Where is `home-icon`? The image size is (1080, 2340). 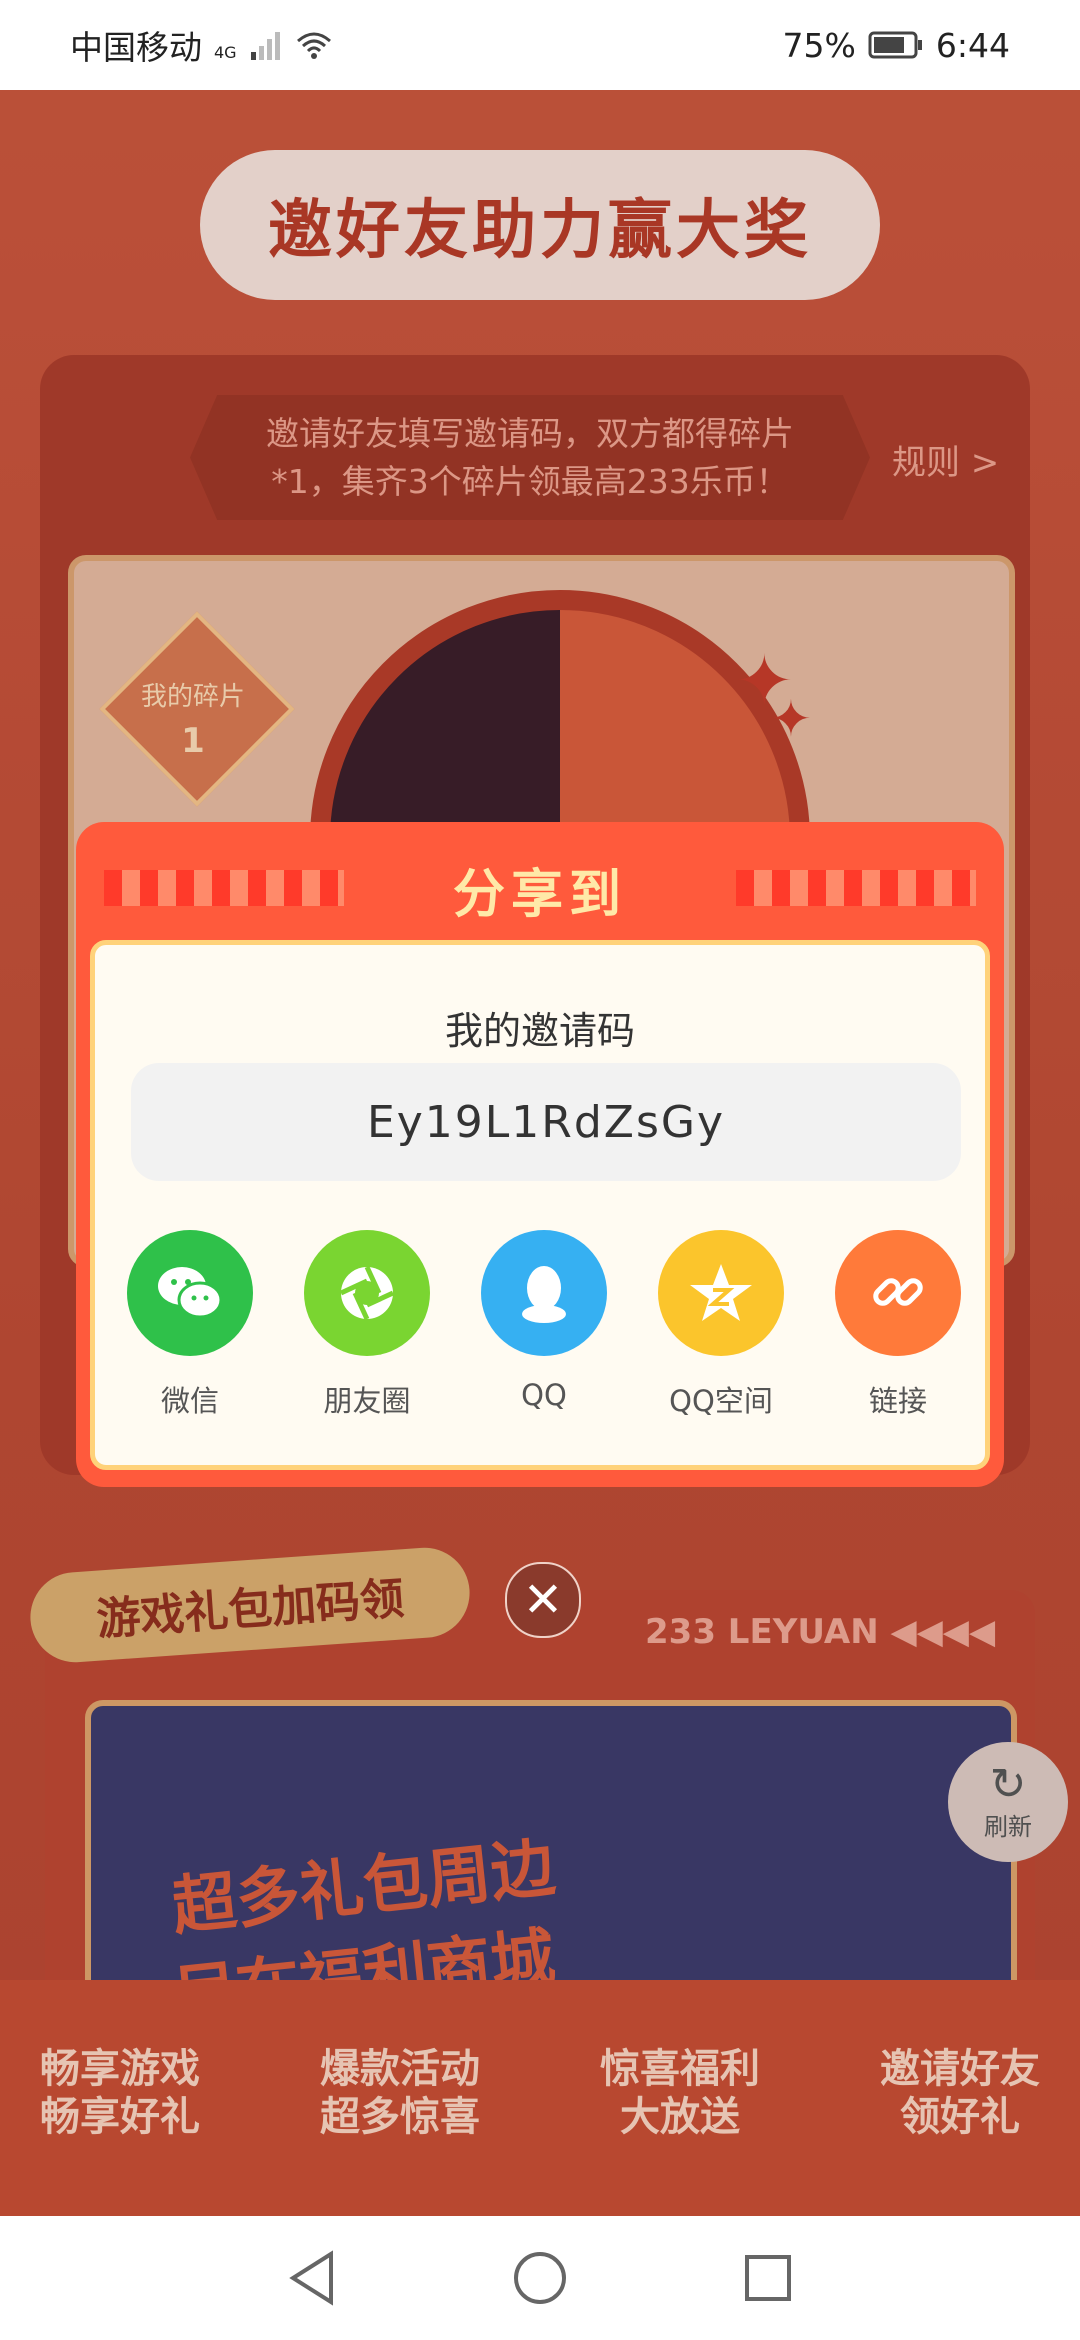
home-icon is located at coordinates (540, 2278).